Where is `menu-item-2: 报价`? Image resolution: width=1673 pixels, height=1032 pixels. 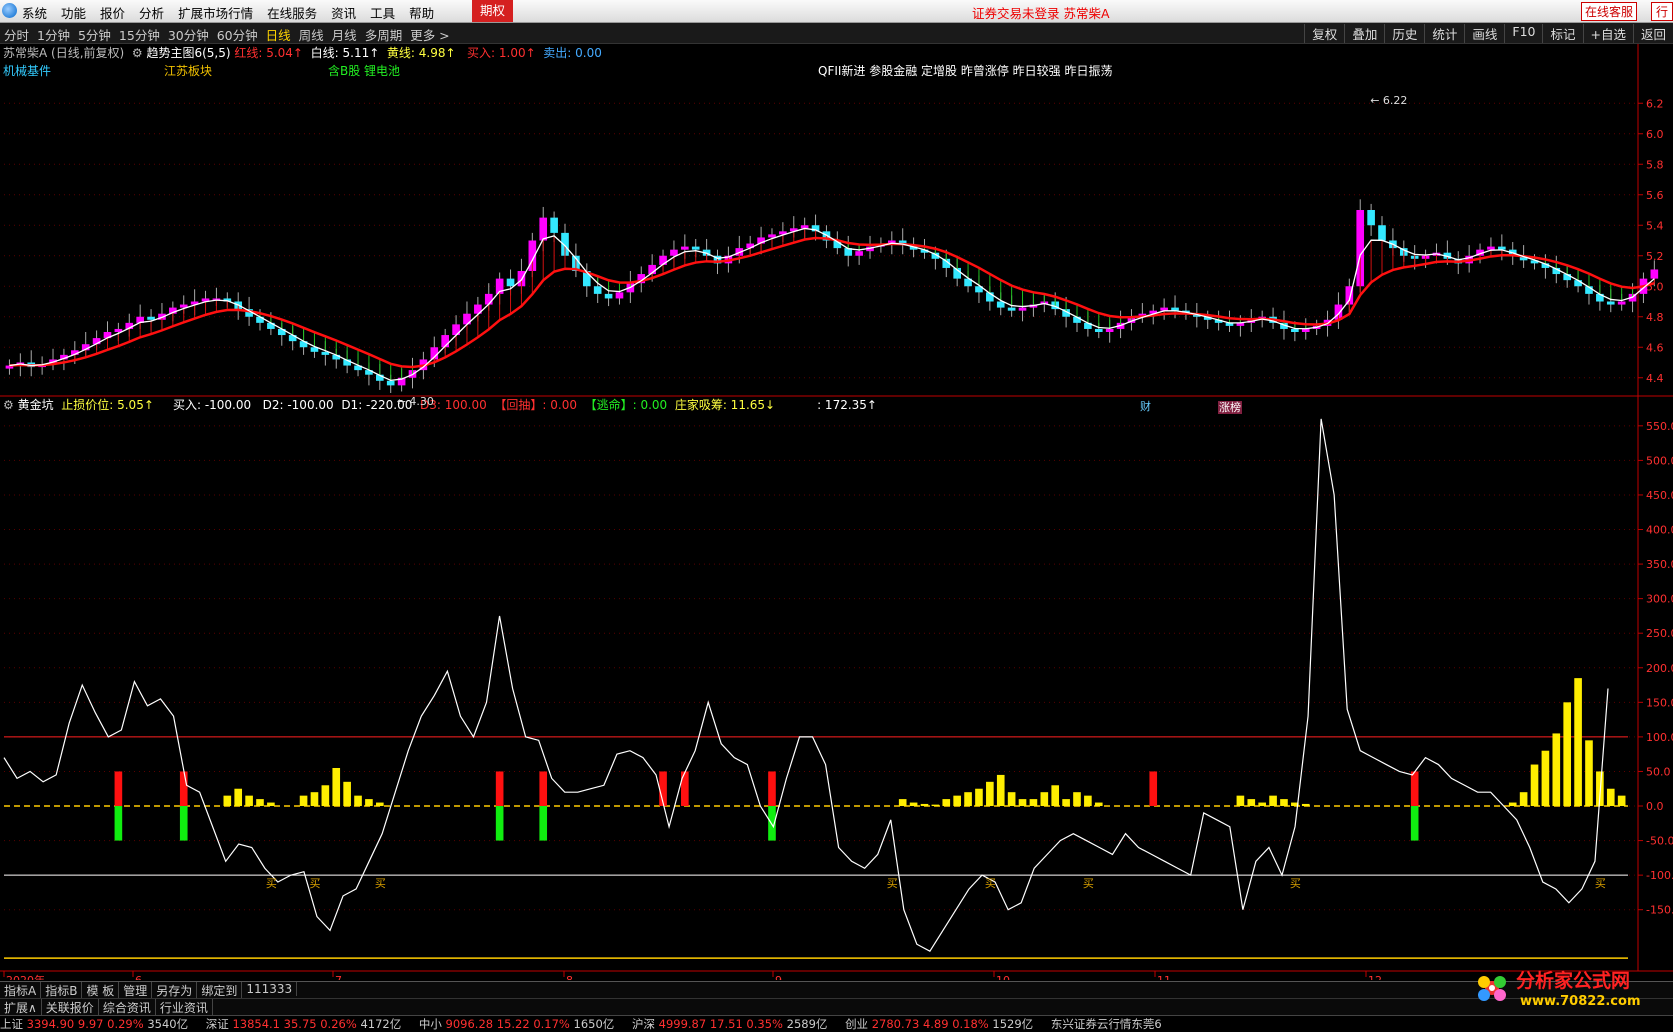
menu-item-2: 报价 is located at coordinates (112, 12).